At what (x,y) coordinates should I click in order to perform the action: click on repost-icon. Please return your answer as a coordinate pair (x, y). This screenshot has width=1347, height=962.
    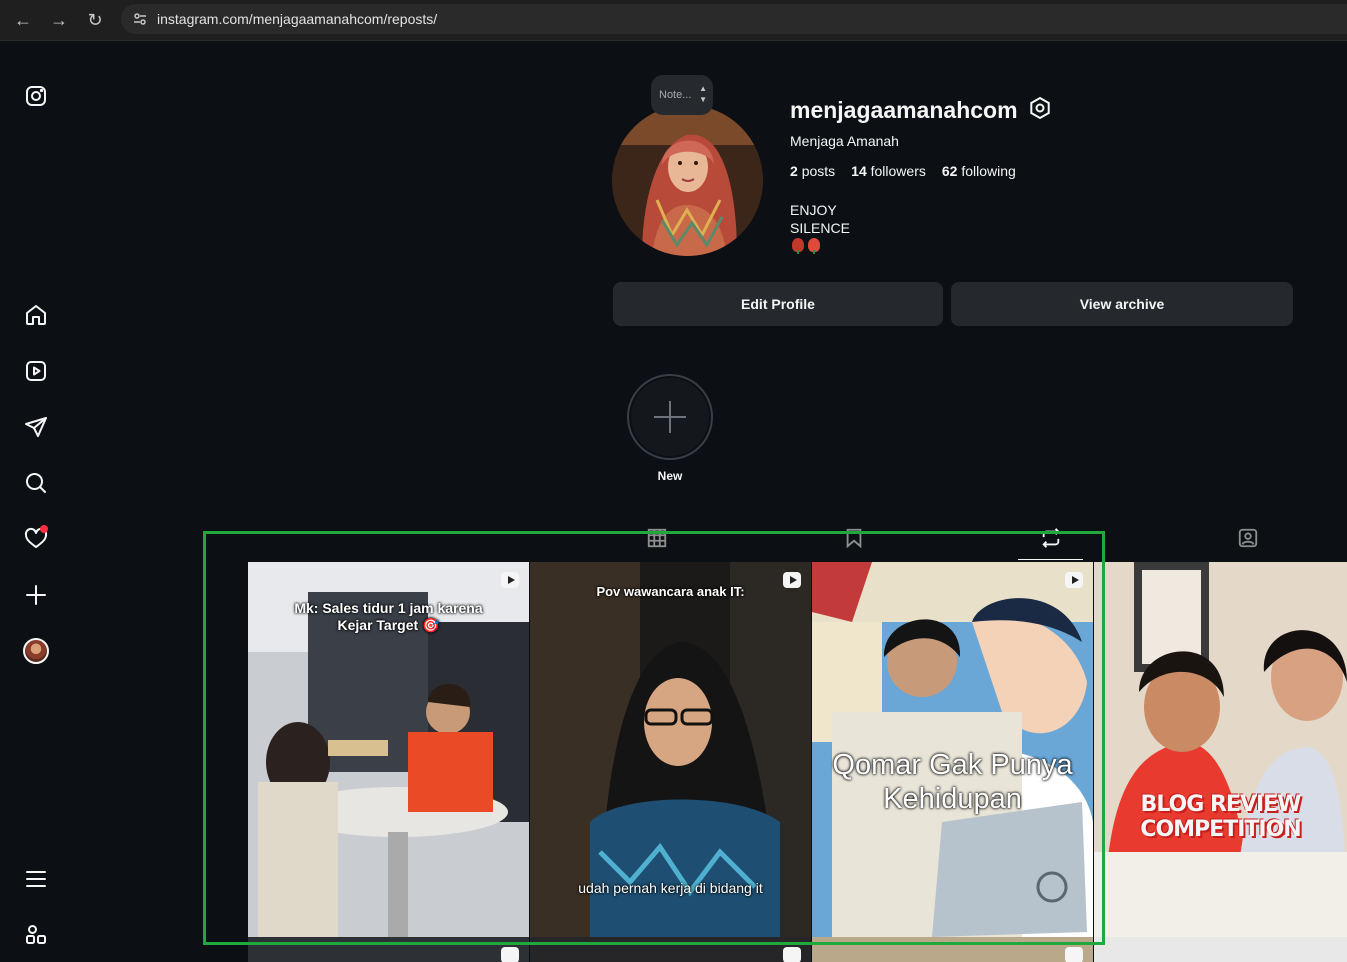
    Looking at the image, I should click on (1051, 538).